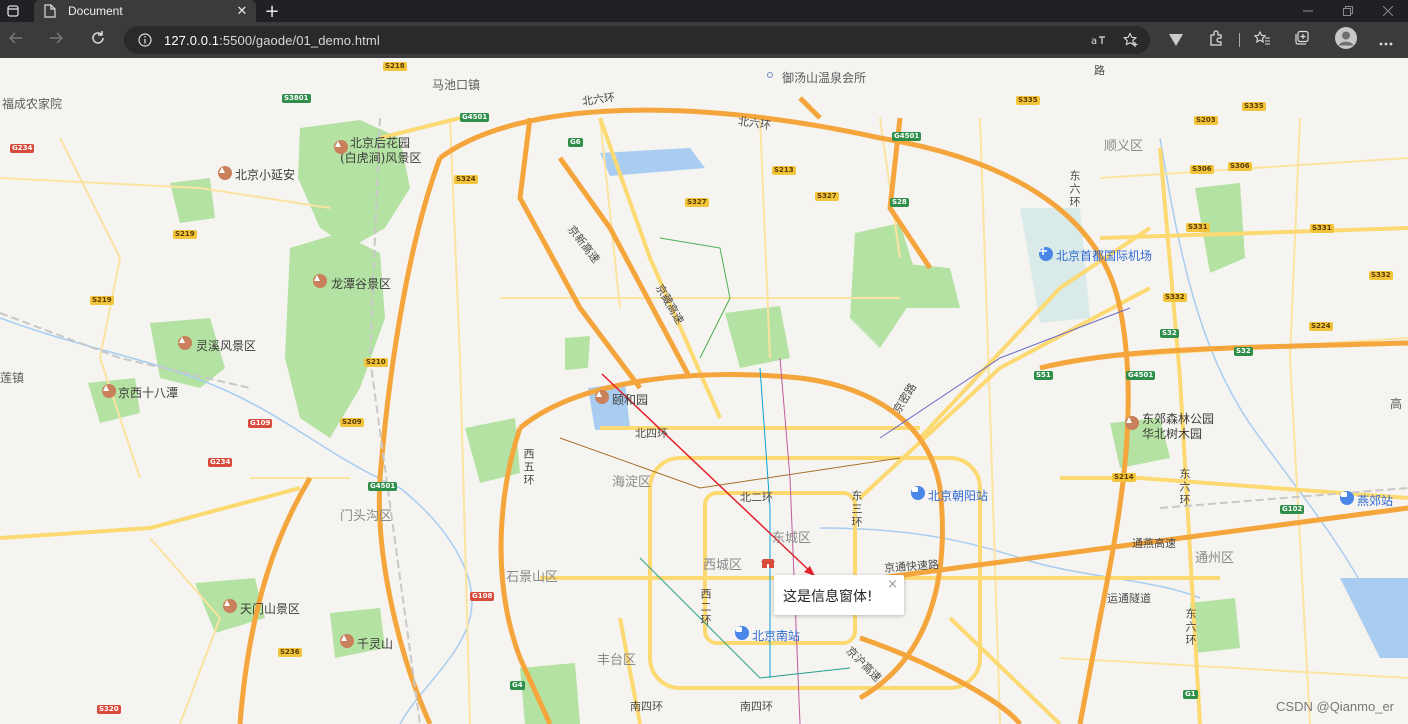 The width and height of the screenshot is (1408, 724). I want to click on label-road-dong6-a: 东六环, so click(1074, 189).